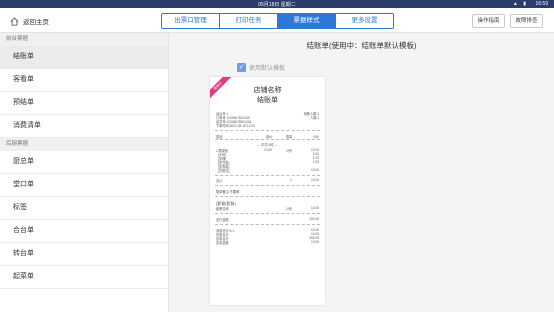 The image size is (554, 312). I want to click on home-button: 返回主页, so click(29, 21).